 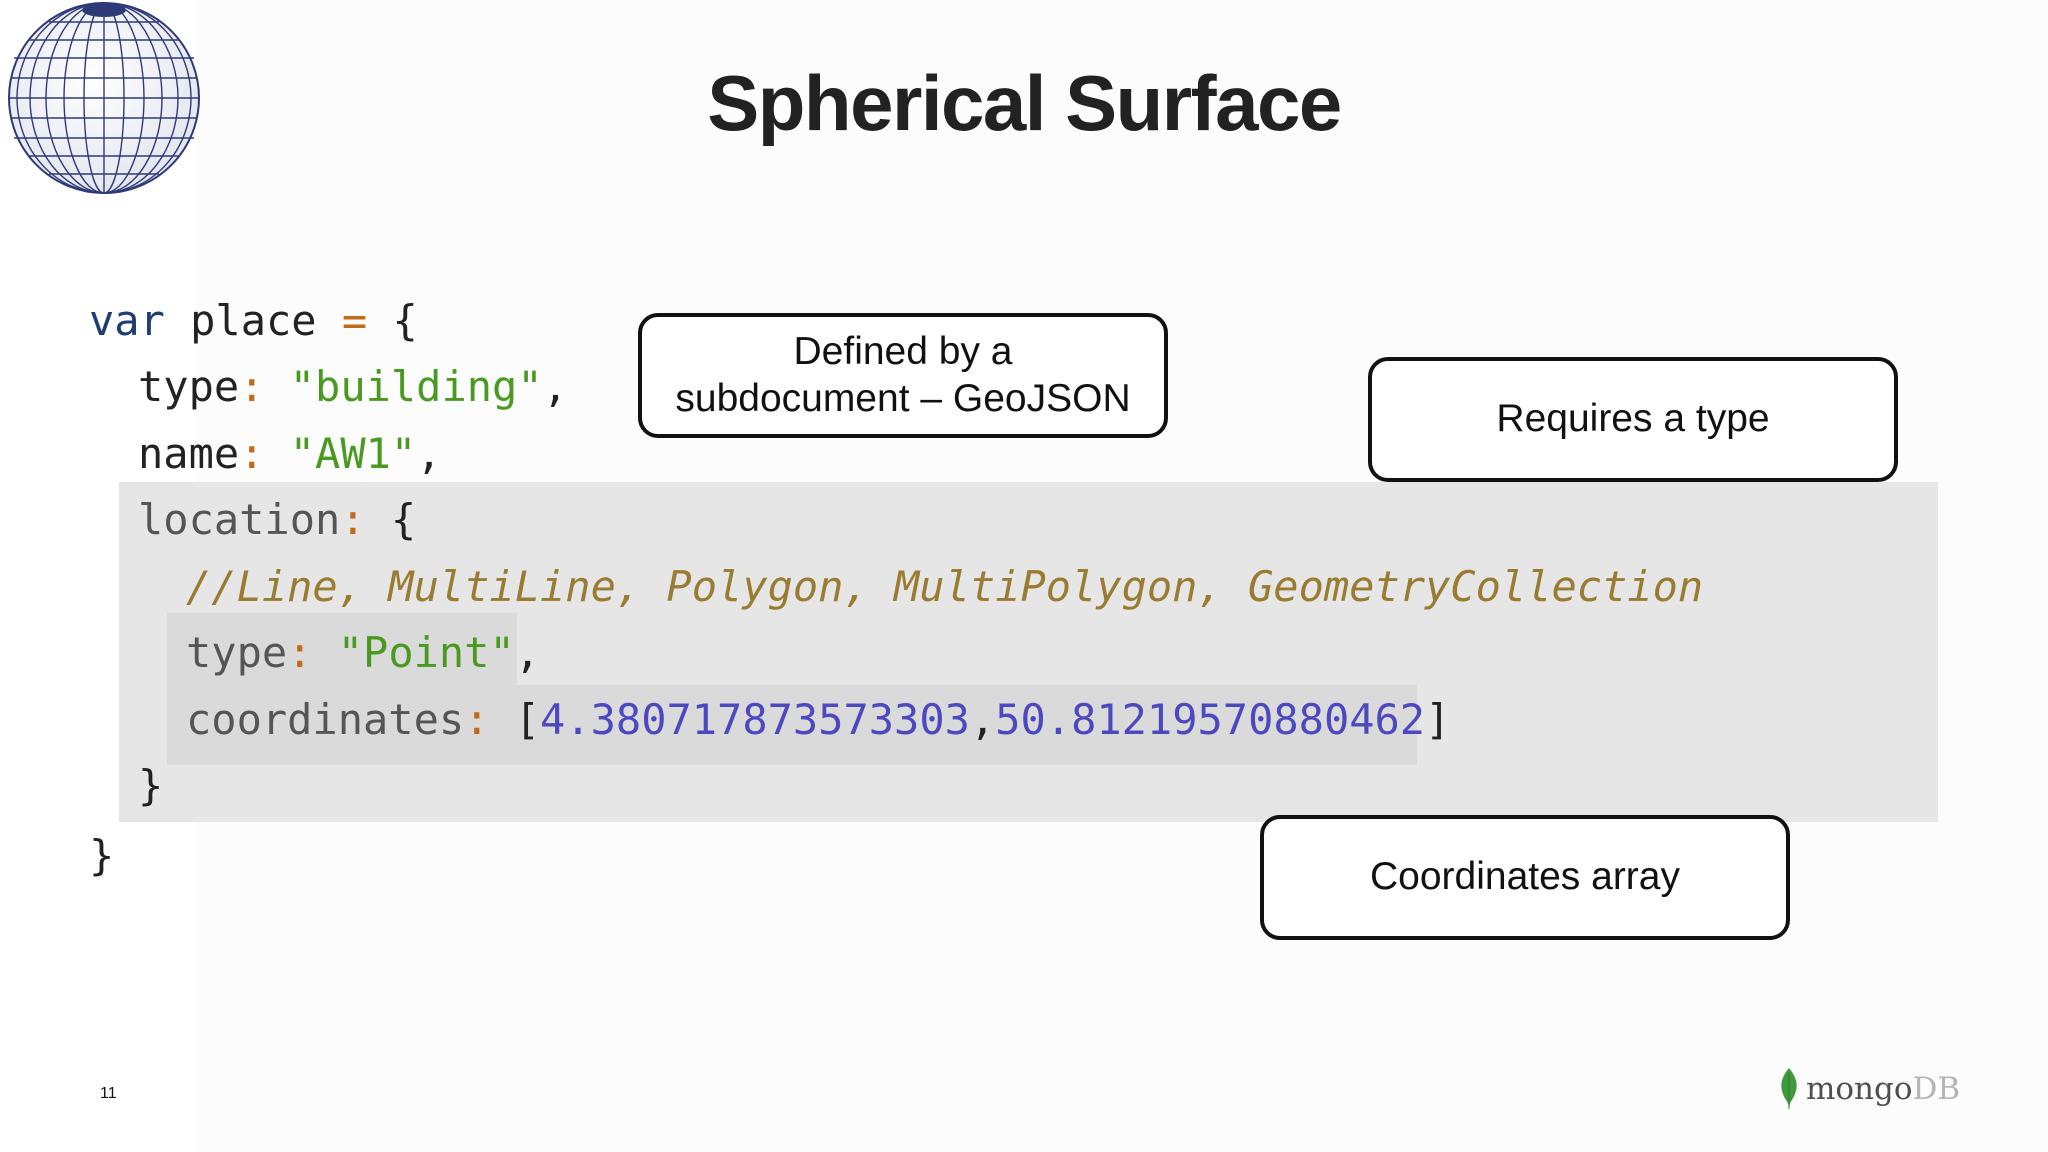 I want to click on value-point: "Point", so click(x=426, y=652).